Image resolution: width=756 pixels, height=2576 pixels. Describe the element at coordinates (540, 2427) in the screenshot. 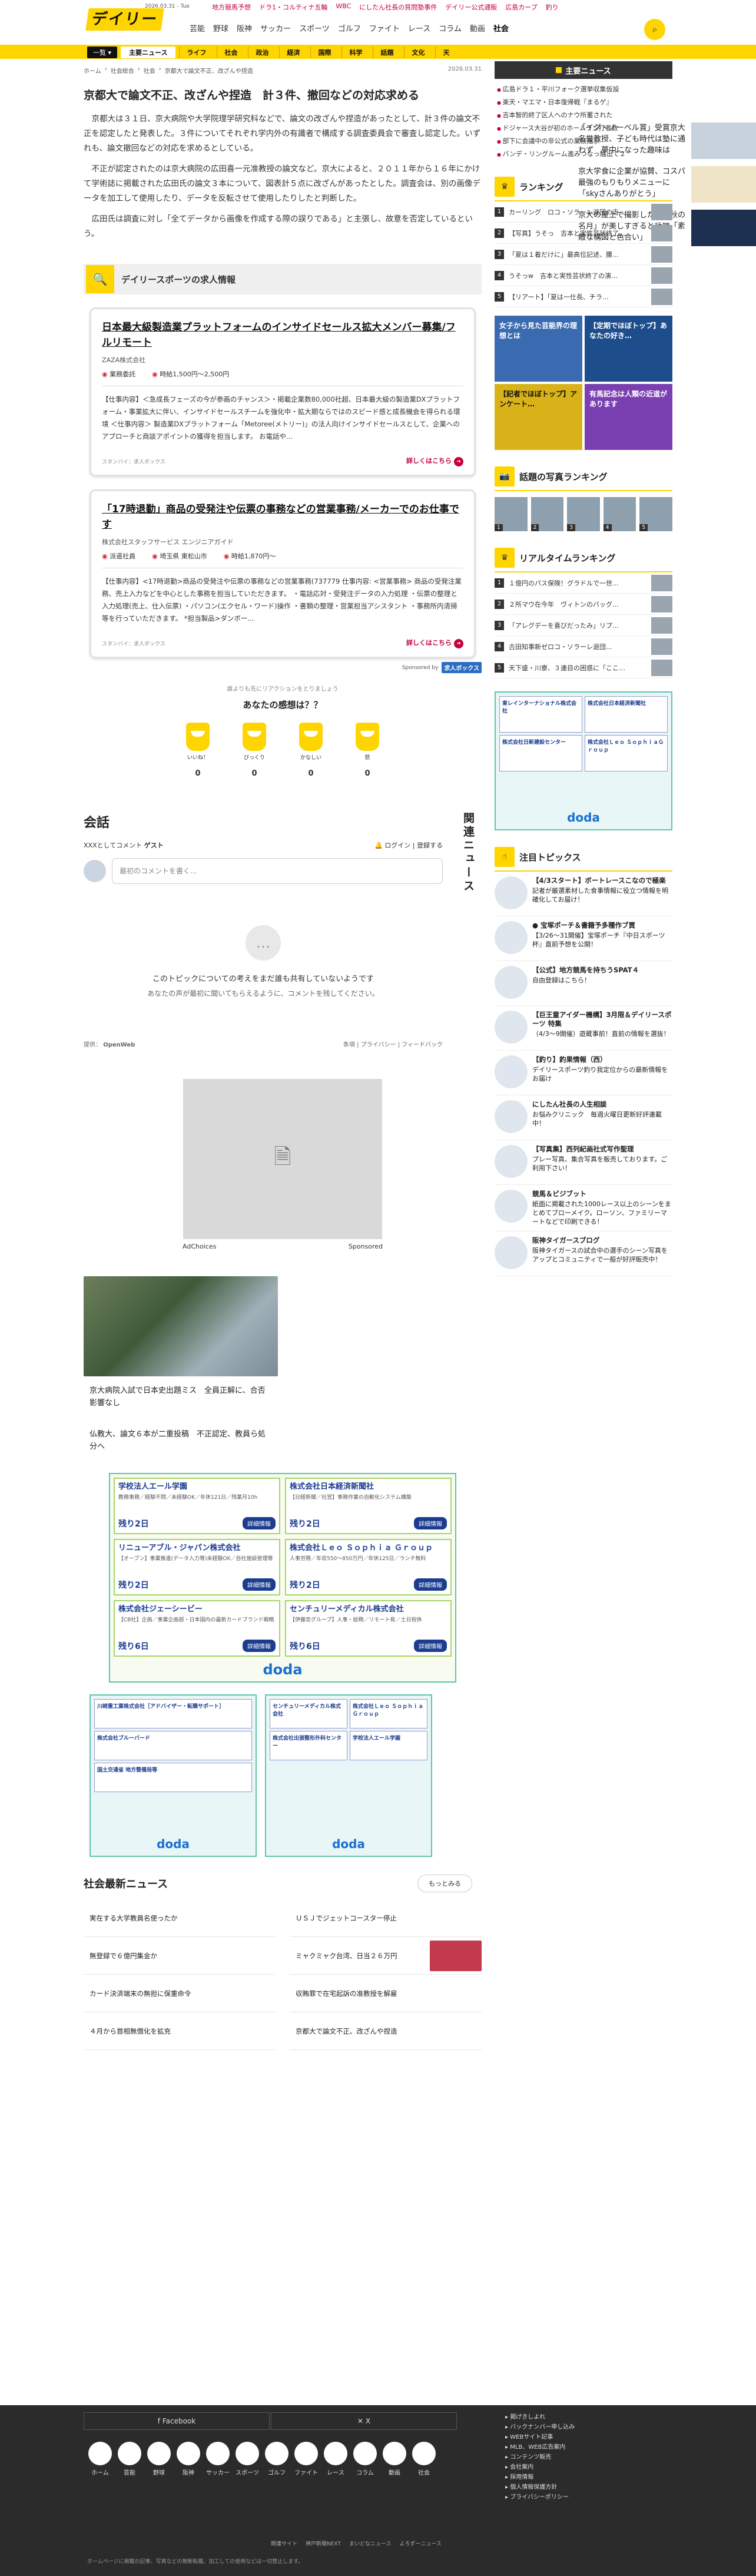

I see `footer-link: バックナンバー申し込み` at that location.